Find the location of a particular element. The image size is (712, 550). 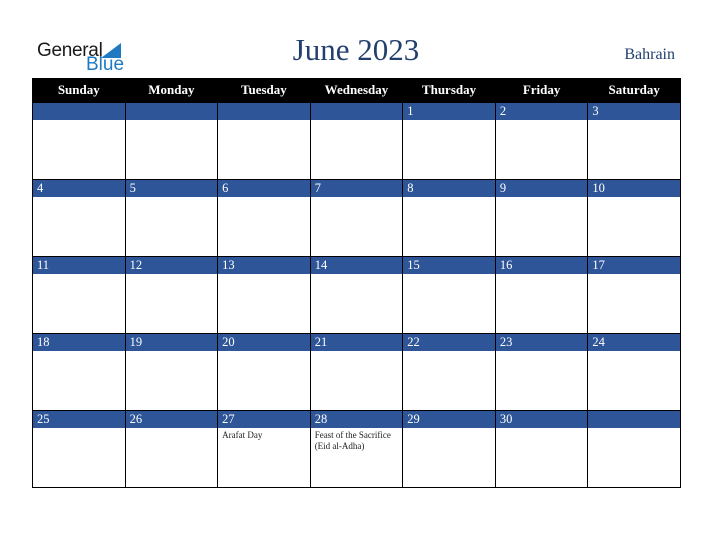

day-cell: 4 is located at coordinates (79, 218).